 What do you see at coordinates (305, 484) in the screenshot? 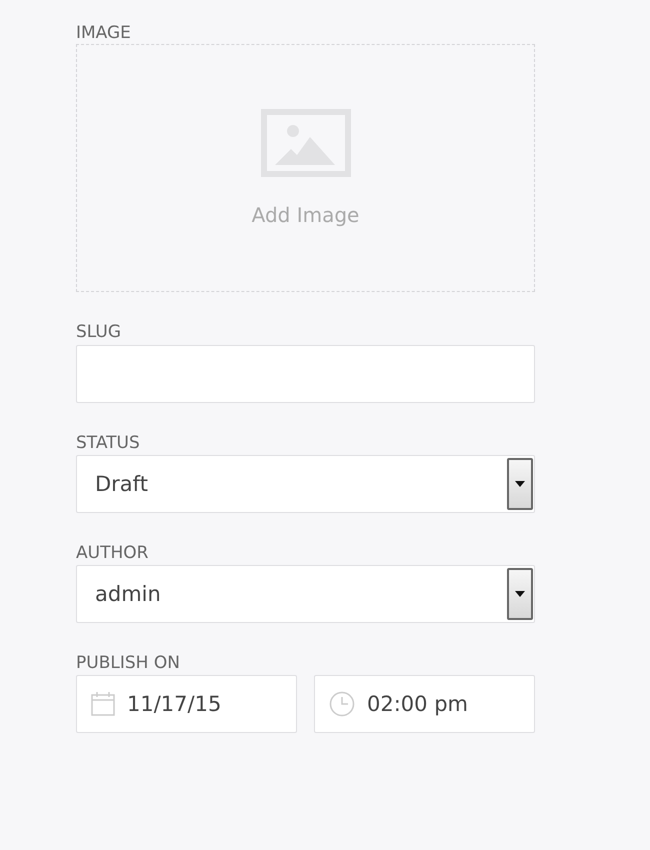
I see `dropdown: Draft` at bounding box center [305, 484].